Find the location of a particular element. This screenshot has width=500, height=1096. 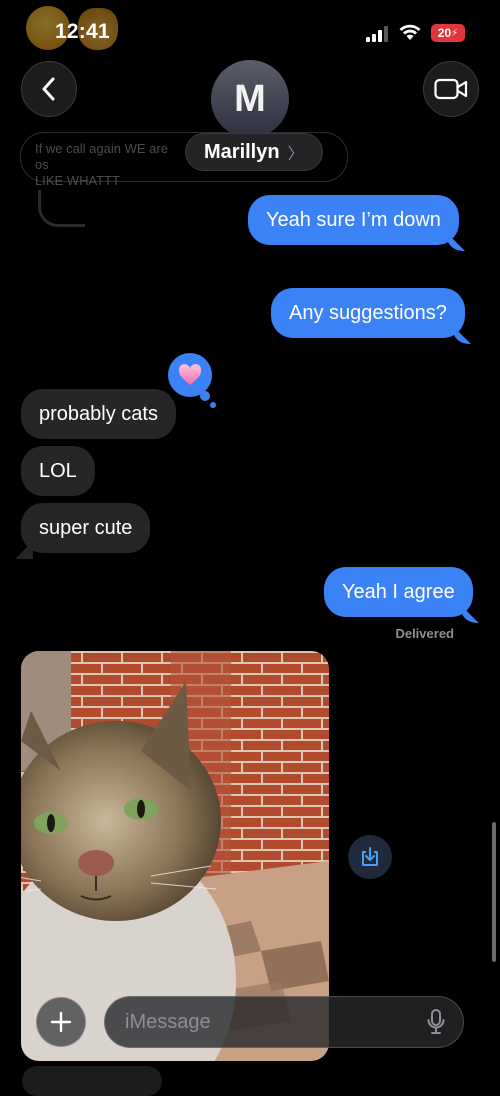

message-composer is located at coordinates (284, 1022).